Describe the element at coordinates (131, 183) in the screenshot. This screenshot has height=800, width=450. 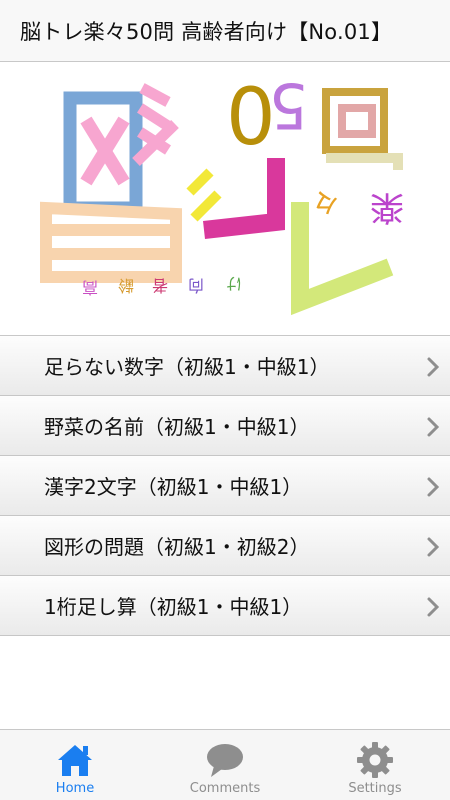
I see `logo-char-nou` at that location.